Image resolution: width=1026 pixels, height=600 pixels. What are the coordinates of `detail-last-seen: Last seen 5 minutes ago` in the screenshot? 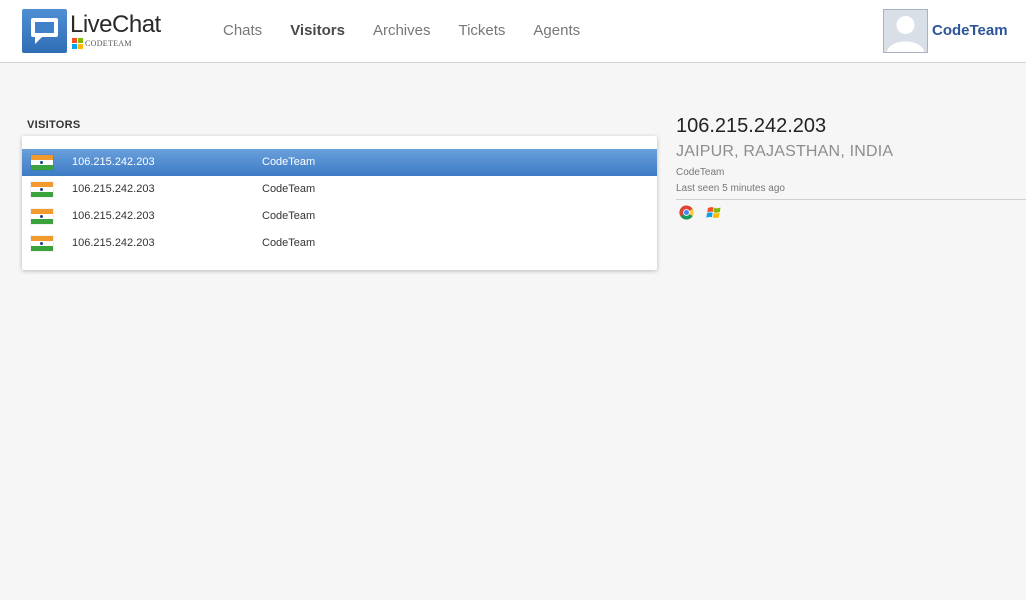 It's located at (730, 188).